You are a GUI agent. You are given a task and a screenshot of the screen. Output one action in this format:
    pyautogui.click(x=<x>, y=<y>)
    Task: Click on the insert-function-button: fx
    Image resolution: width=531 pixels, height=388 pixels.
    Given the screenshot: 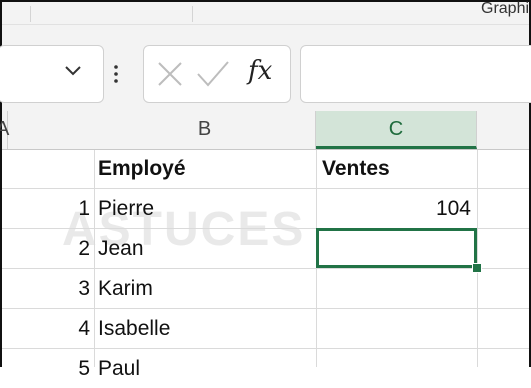 What is the action you would take?
    pyautogui.click(x=260, y=71)
    